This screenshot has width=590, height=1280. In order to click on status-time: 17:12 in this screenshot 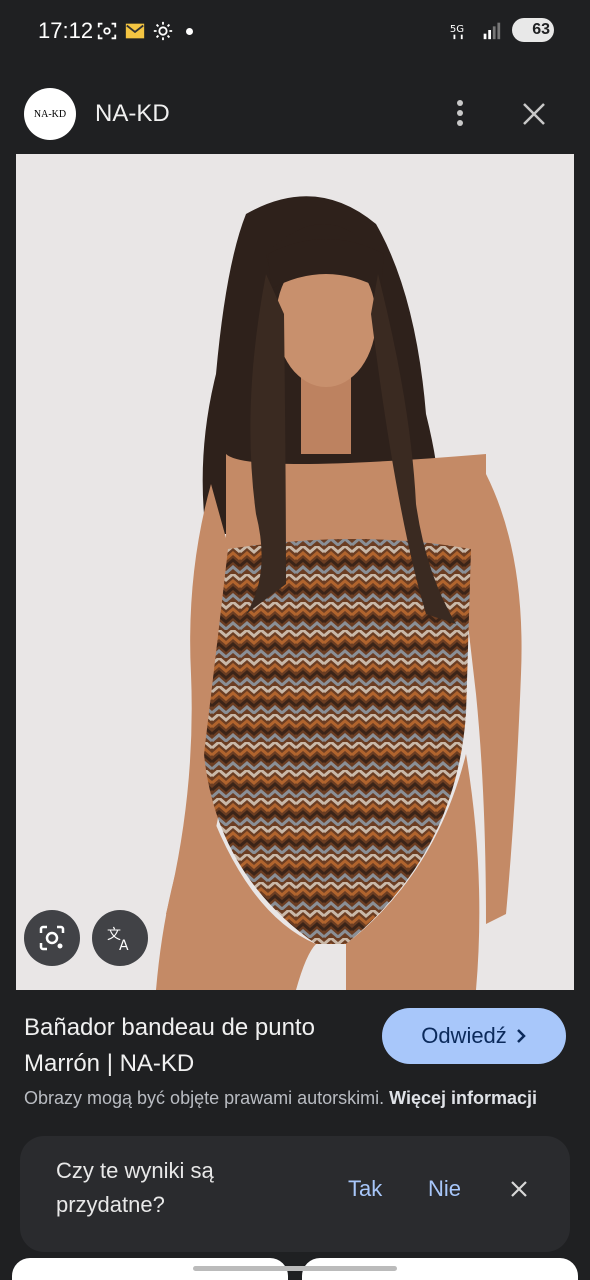, I will do `click(66, 30)`.